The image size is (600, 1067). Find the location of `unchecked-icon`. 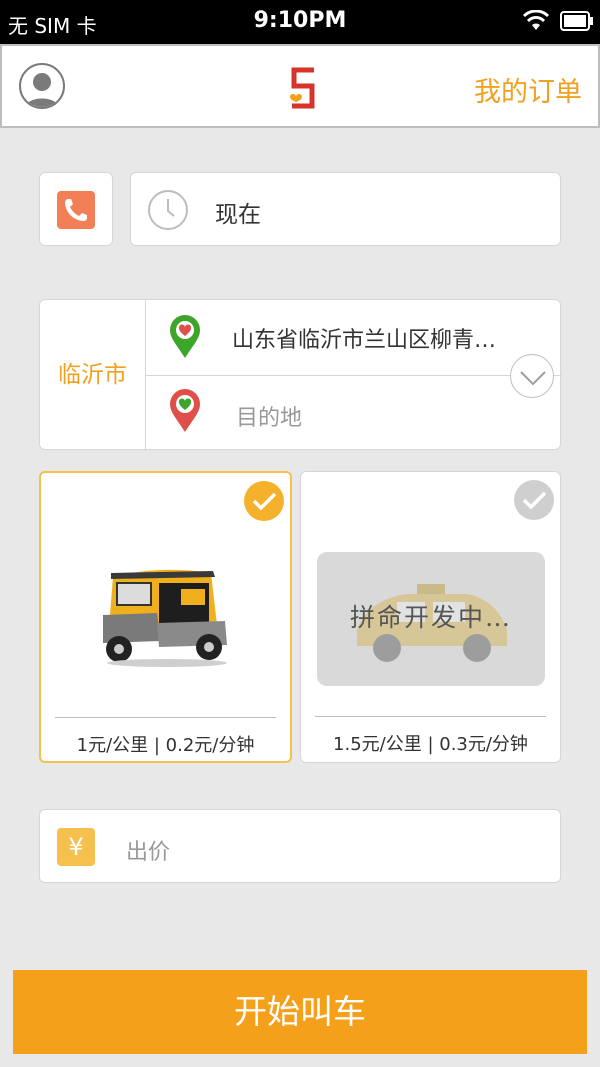

unchecked-icon is located at coordinates (534, 500).